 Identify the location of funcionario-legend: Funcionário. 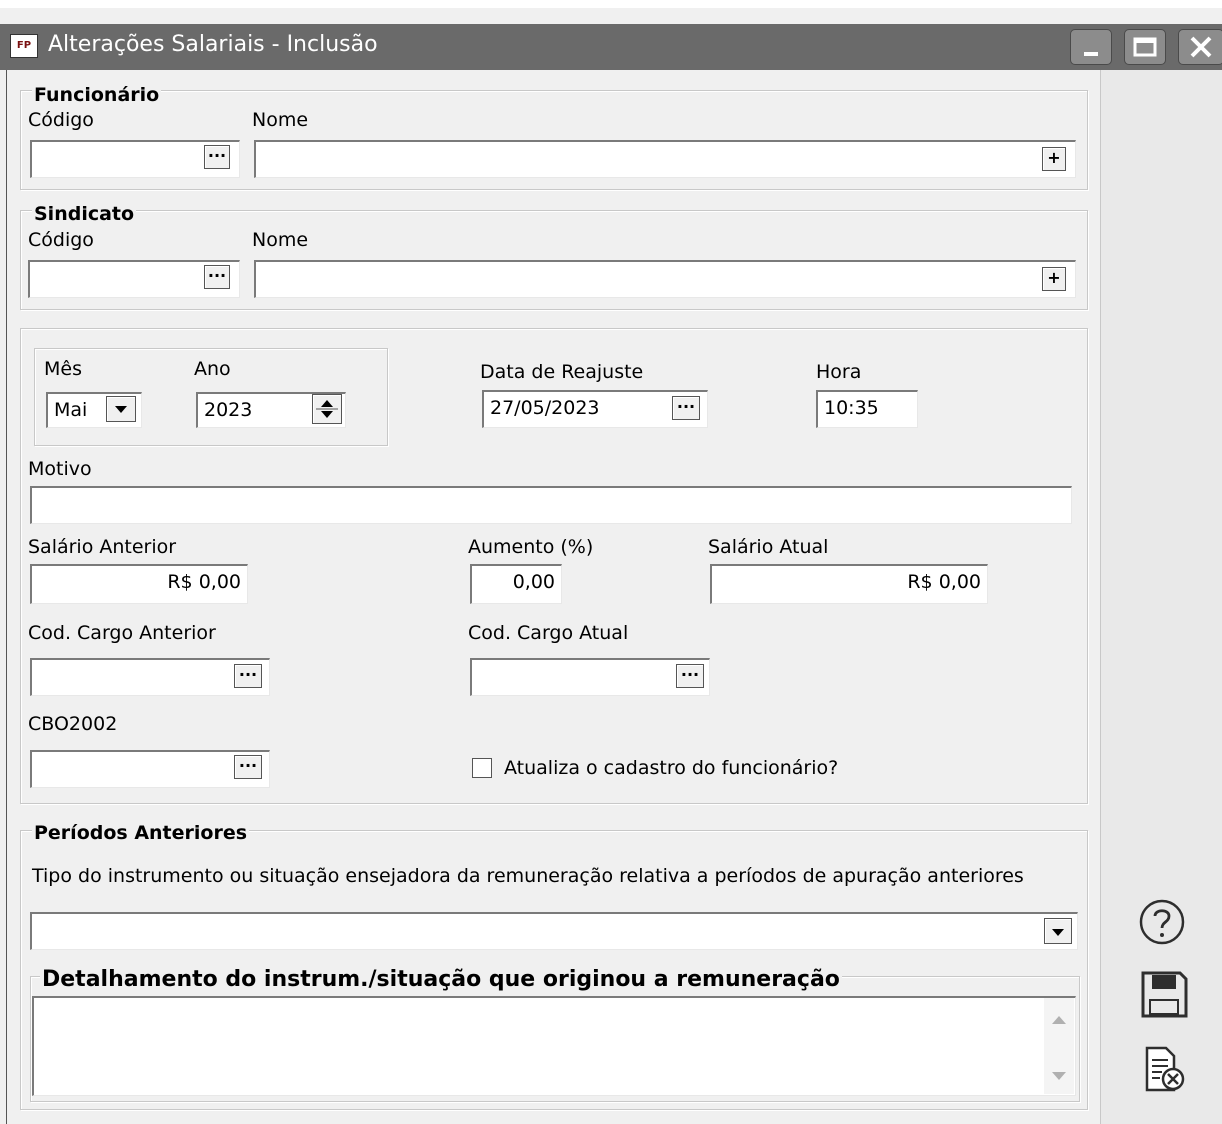
(97, 95).